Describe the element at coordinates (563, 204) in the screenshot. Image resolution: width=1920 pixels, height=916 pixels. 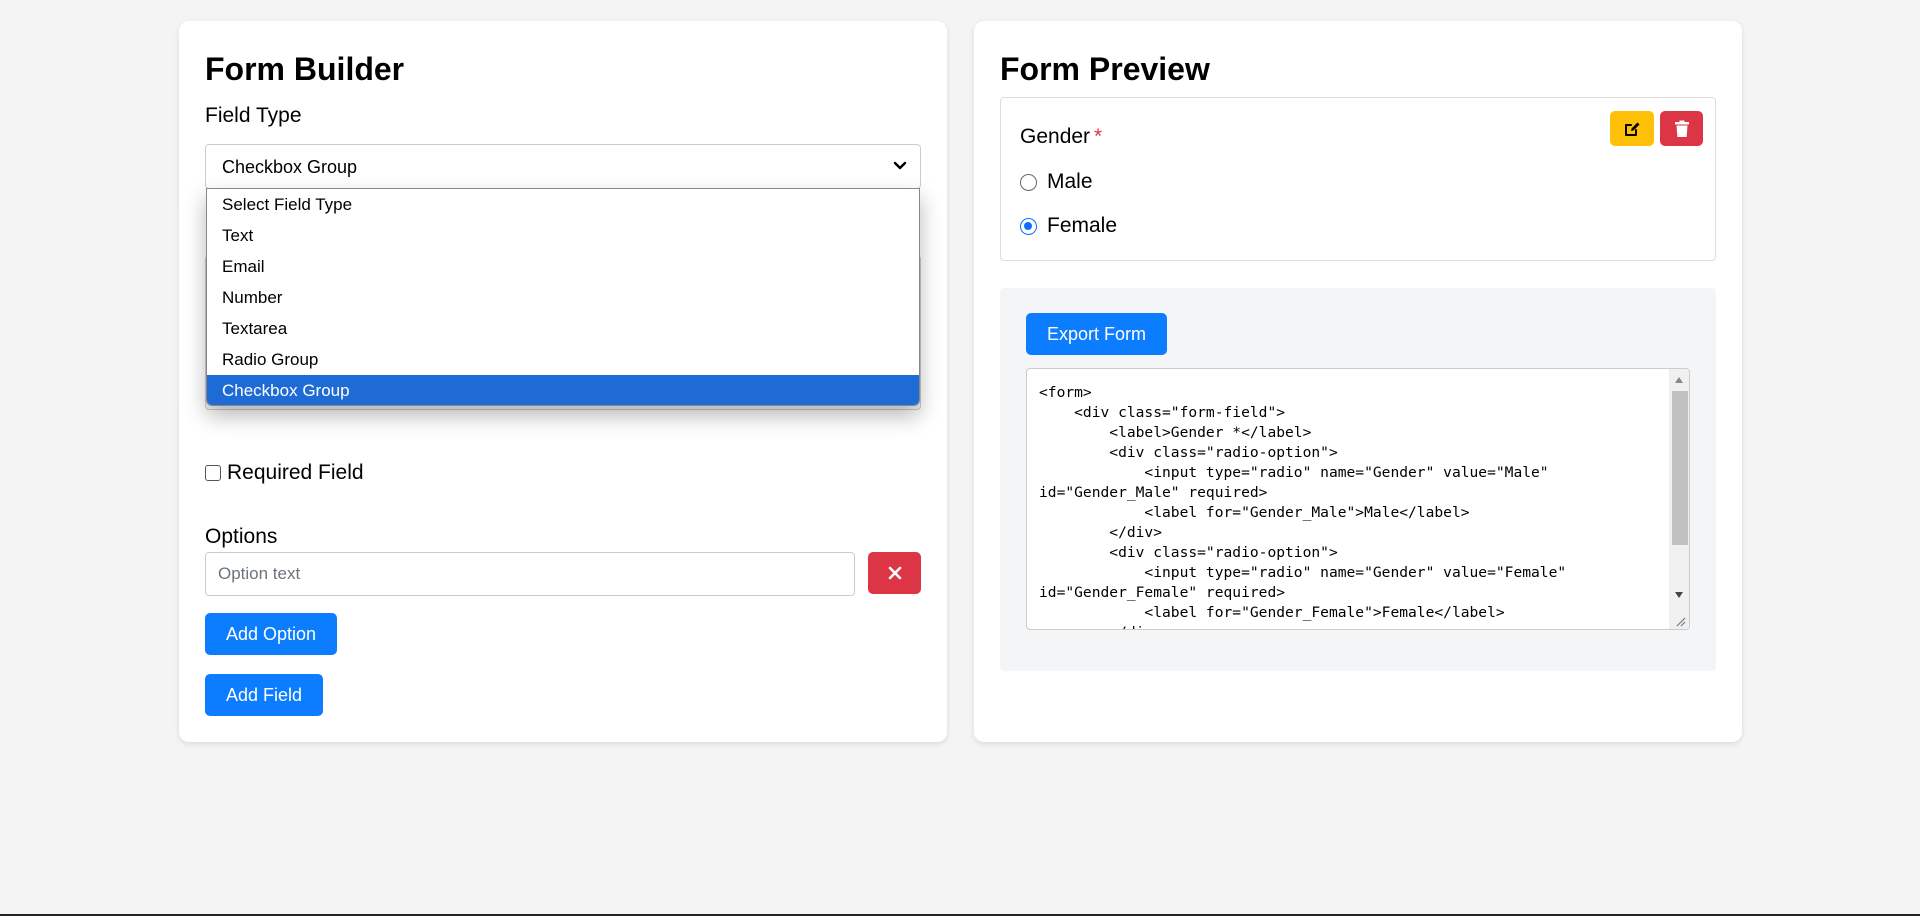
I see `dropdown-option-select-field-type: Select Field Type` at that location.